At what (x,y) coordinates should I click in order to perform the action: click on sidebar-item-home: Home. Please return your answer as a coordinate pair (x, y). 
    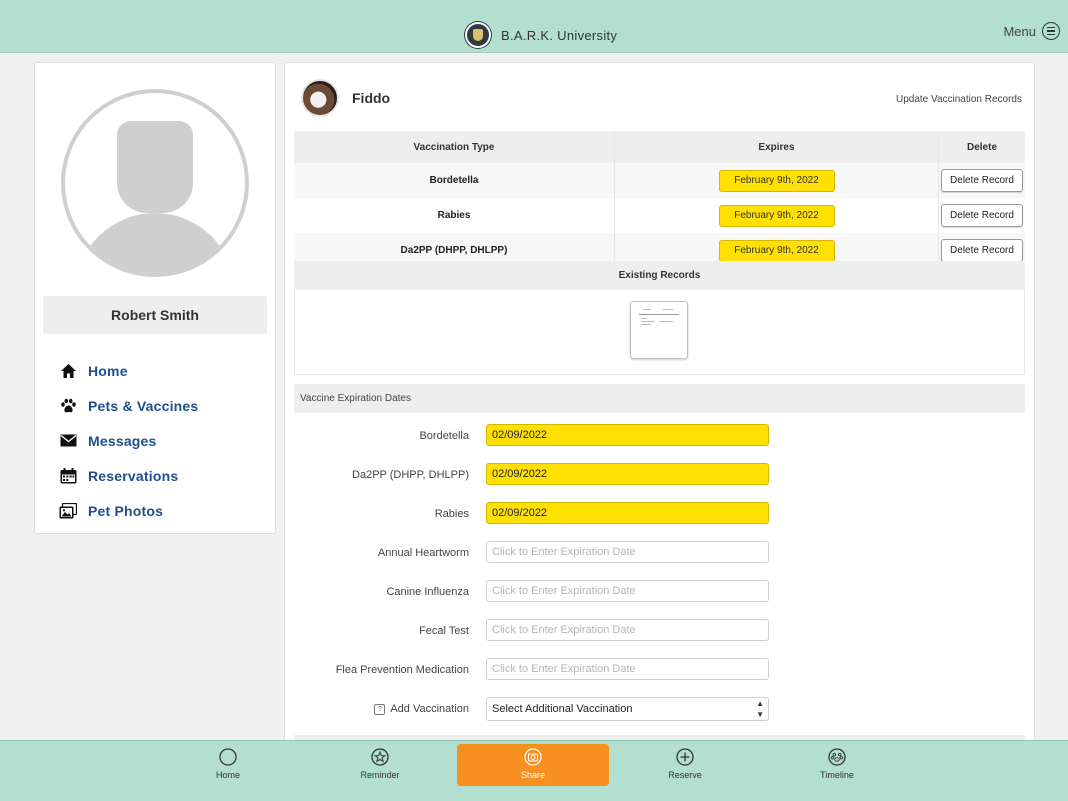
    Looking at the image, I should click on (128, 370).